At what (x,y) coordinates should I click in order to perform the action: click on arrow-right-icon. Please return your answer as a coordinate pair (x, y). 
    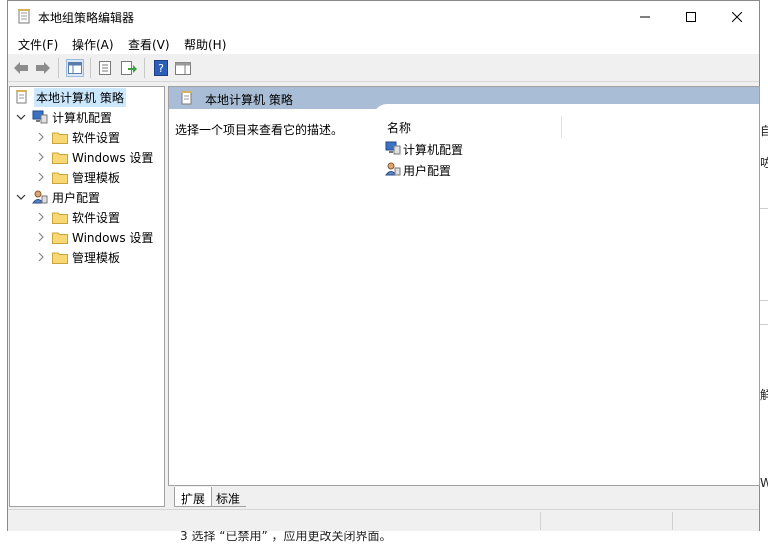
    Looking at the image, I should click on (43, 68).